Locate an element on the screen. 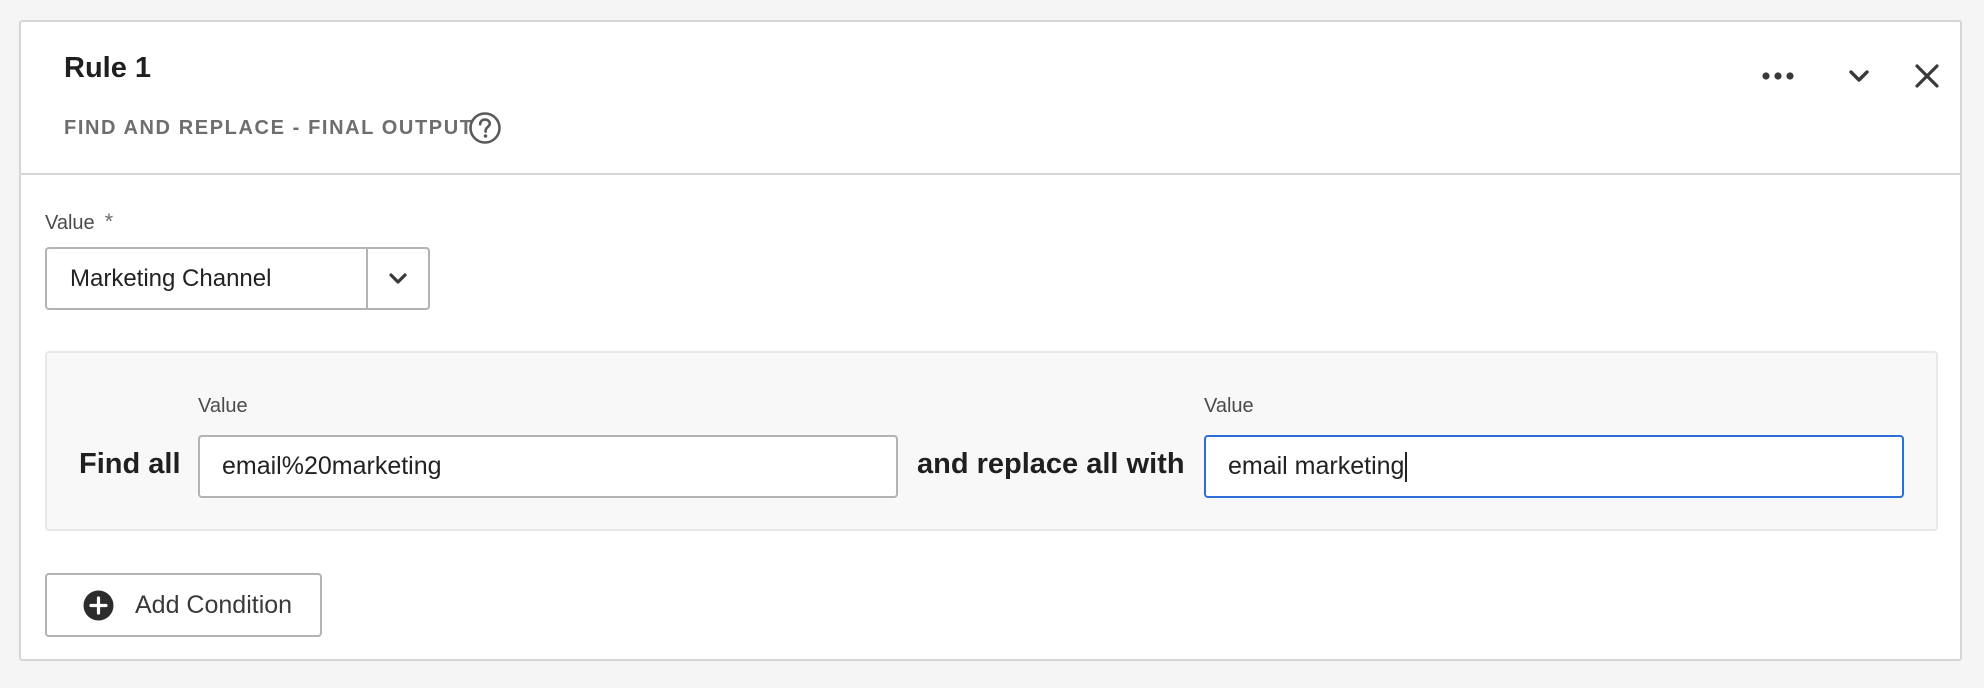 Image resolution: width=1984 pixels, height=688 pixels. more-actions-button is located at coordinates (1778, 76).